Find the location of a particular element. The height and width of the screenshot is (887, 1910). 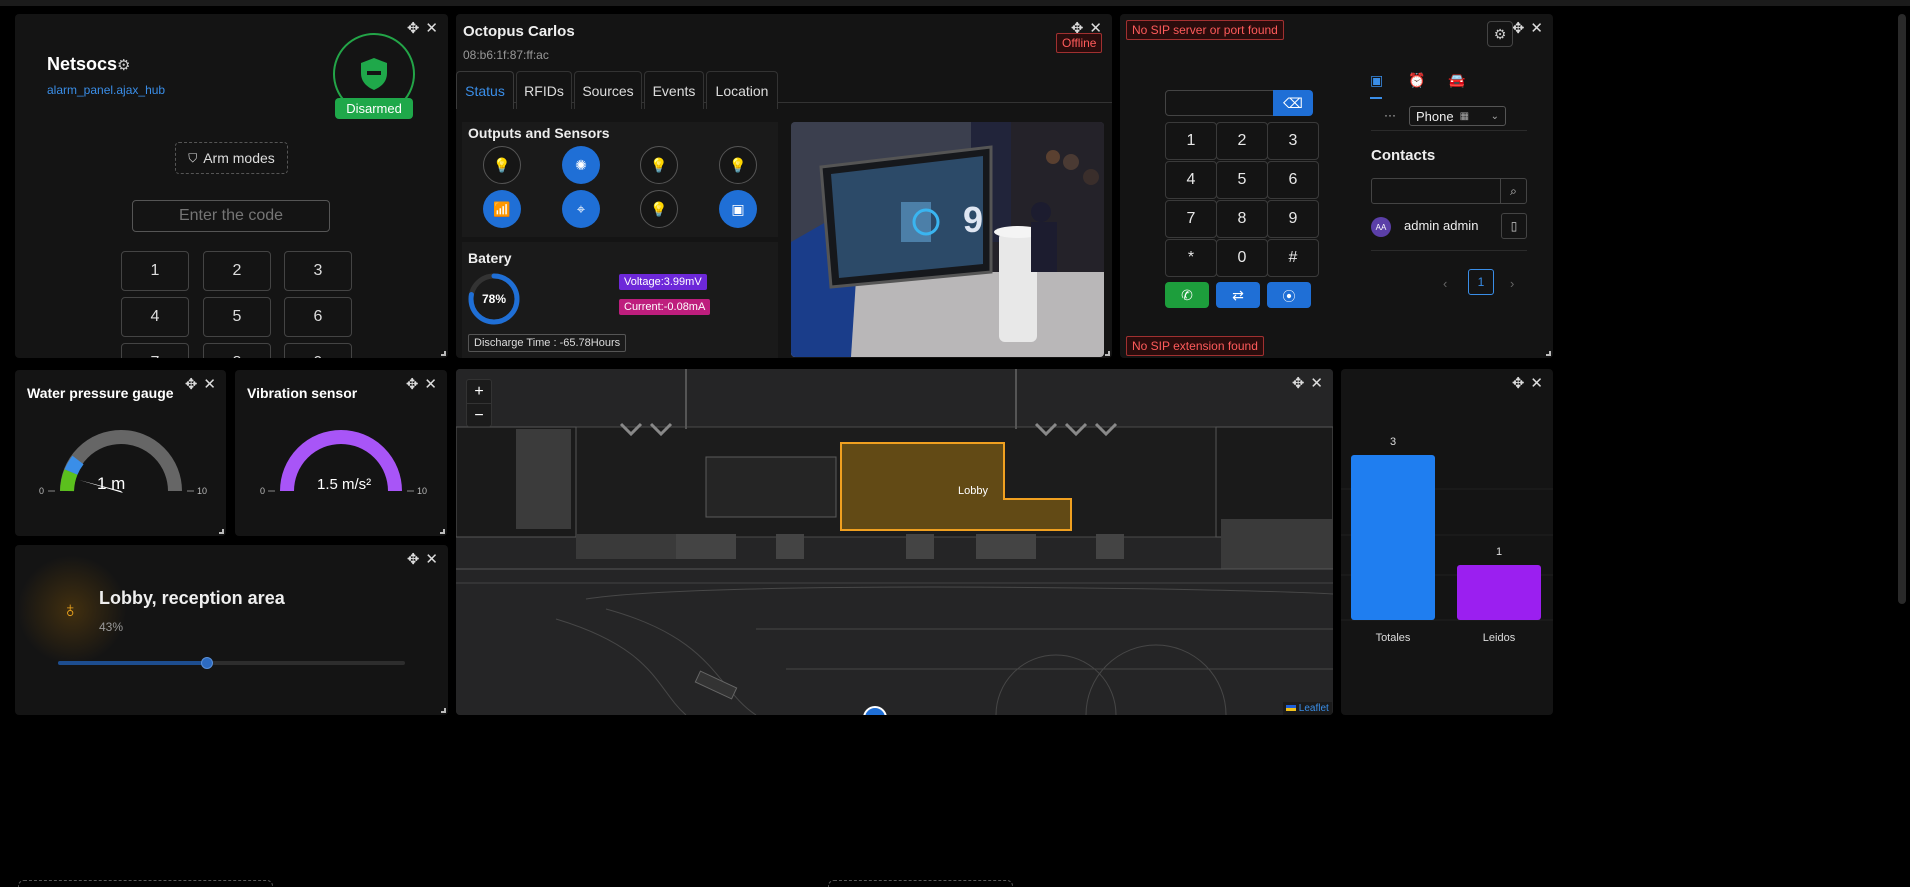

alarm-tab-icon: ⏰ is located at coordinates (1416, 80).